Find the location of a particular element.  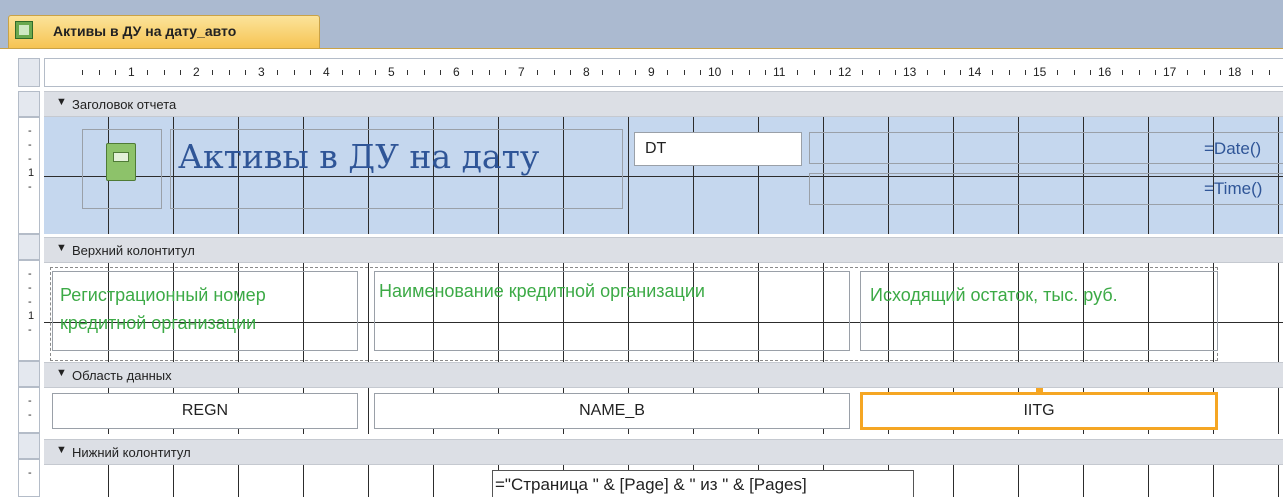

dt-field: DT is located at coordinates (718, 149).